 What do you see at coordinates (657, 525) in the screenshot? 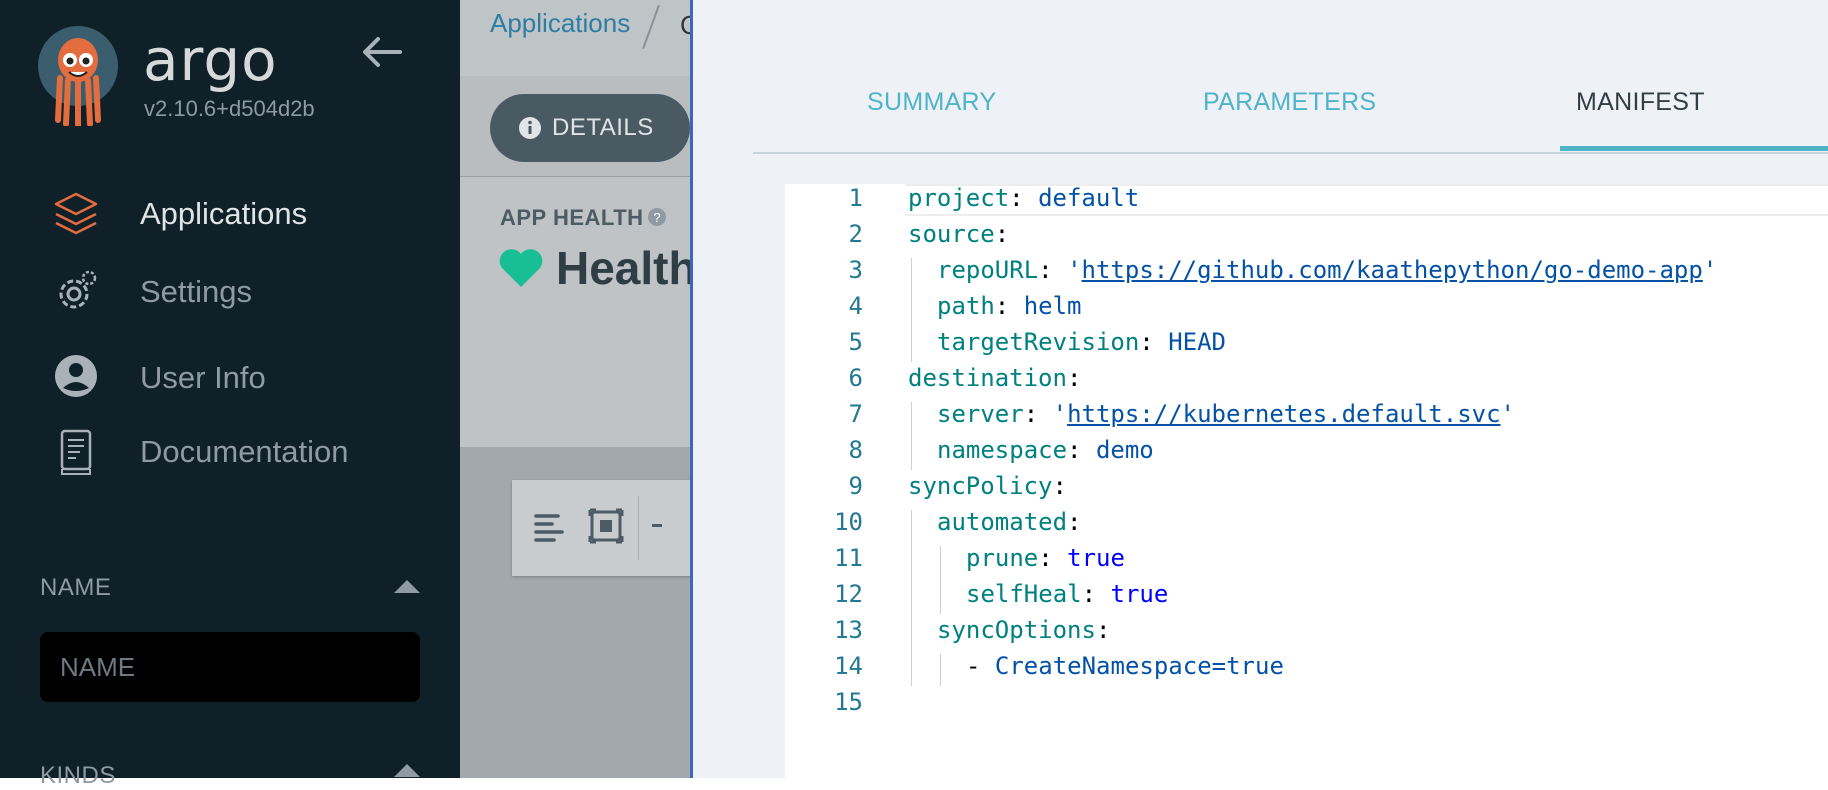
I see `zoom-out-icon` at bounding box center [657, 525].